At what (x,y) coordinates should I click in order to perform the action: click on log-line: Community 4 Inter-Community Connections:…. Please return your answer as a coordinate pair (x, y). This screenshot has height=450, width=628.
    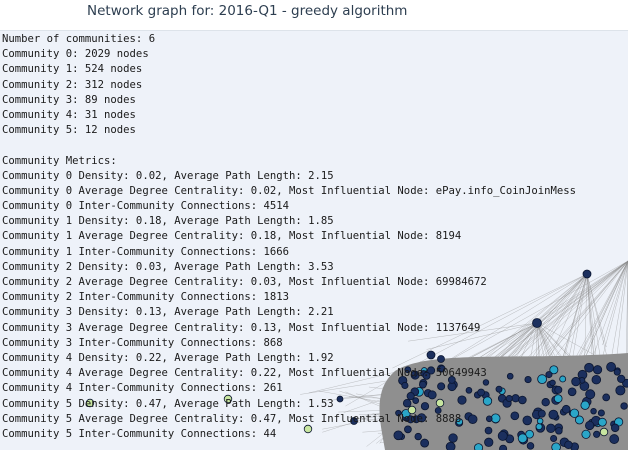
    Looking at the image, I should click on (142, 388).